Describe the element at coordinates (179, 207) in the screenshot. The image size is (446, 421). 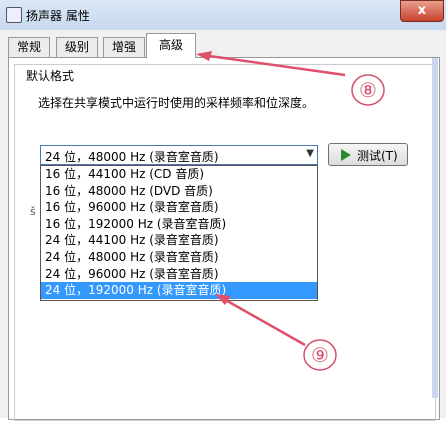
I see `dropdown-option: 16 位，96000 Hz (录音室音质)` at that location.